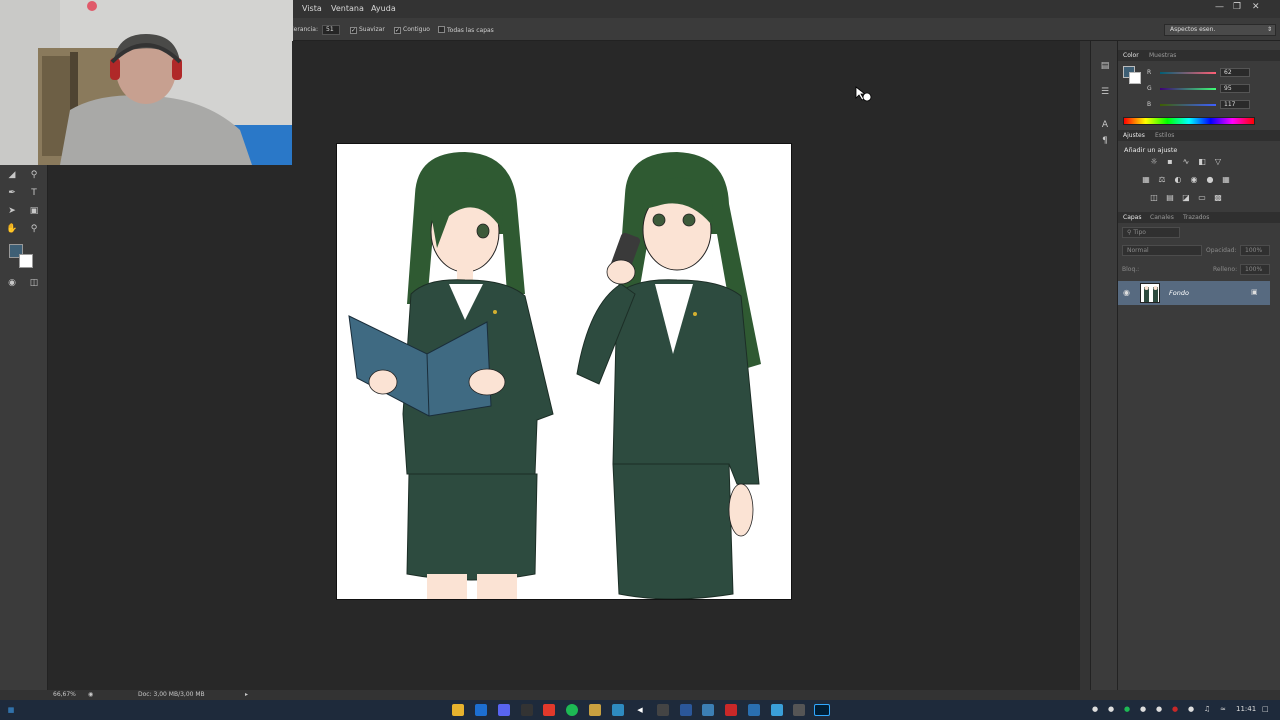 Image resolution: width=1280 pixels, height=720 pixels. Describe the element at coordinates (1170, 198) in the screenshot. I see `posterize-icon: ▤` at that location.